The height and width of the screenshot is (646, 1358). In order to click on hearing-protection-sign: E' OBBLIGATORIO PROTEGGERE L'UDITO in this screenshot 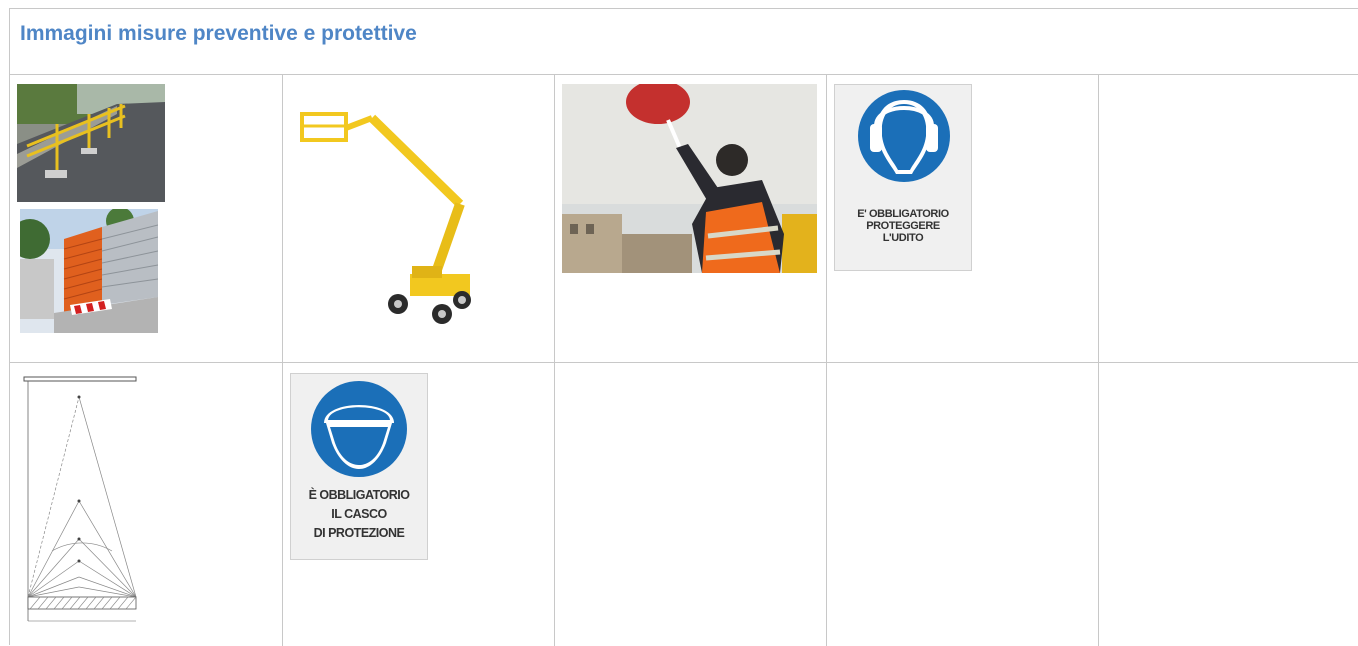, I will do `click(903, 177)`.